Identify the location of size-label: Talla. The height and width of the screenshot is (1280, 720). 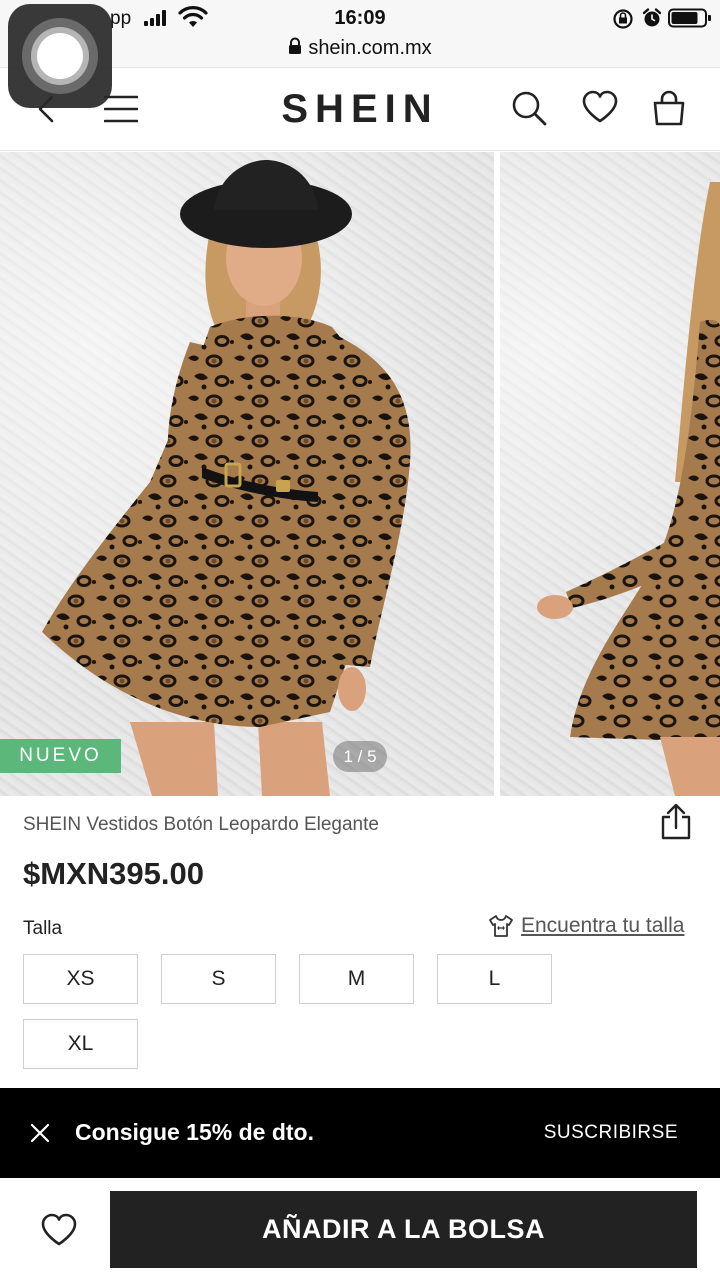
(43, 928).